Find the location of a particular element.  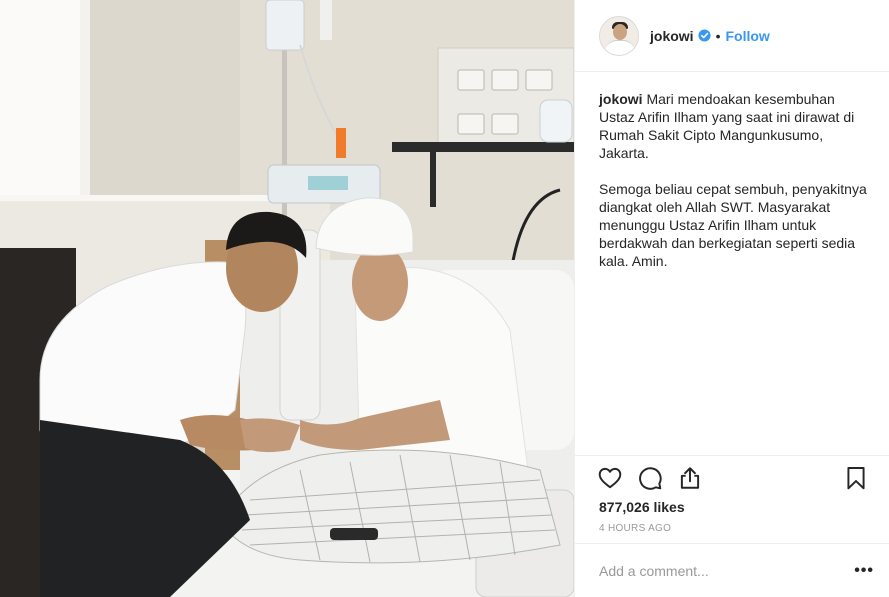

heart-icon is located at coordinates (610, 478).